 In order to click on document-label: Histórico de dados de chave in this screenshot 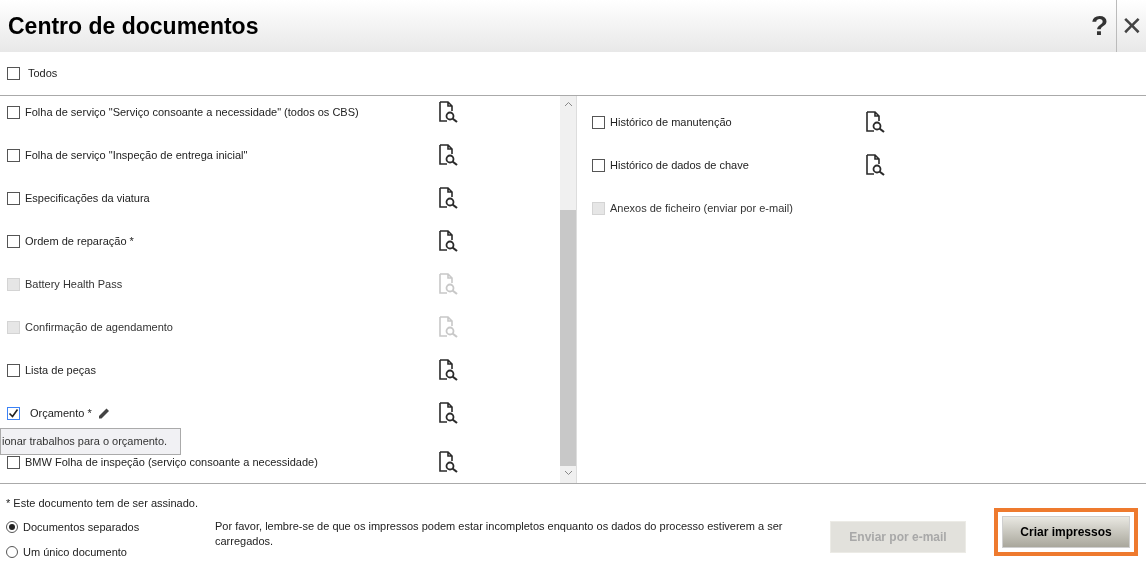, I will do `click(679, 165)`.